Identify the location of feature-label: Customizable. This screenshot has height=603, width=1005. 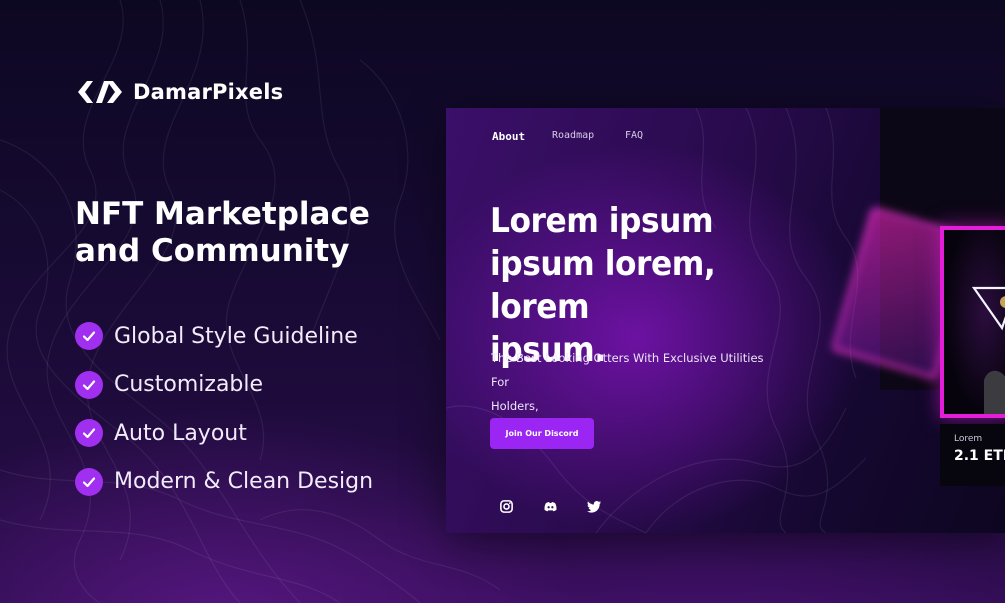
(189, 385).